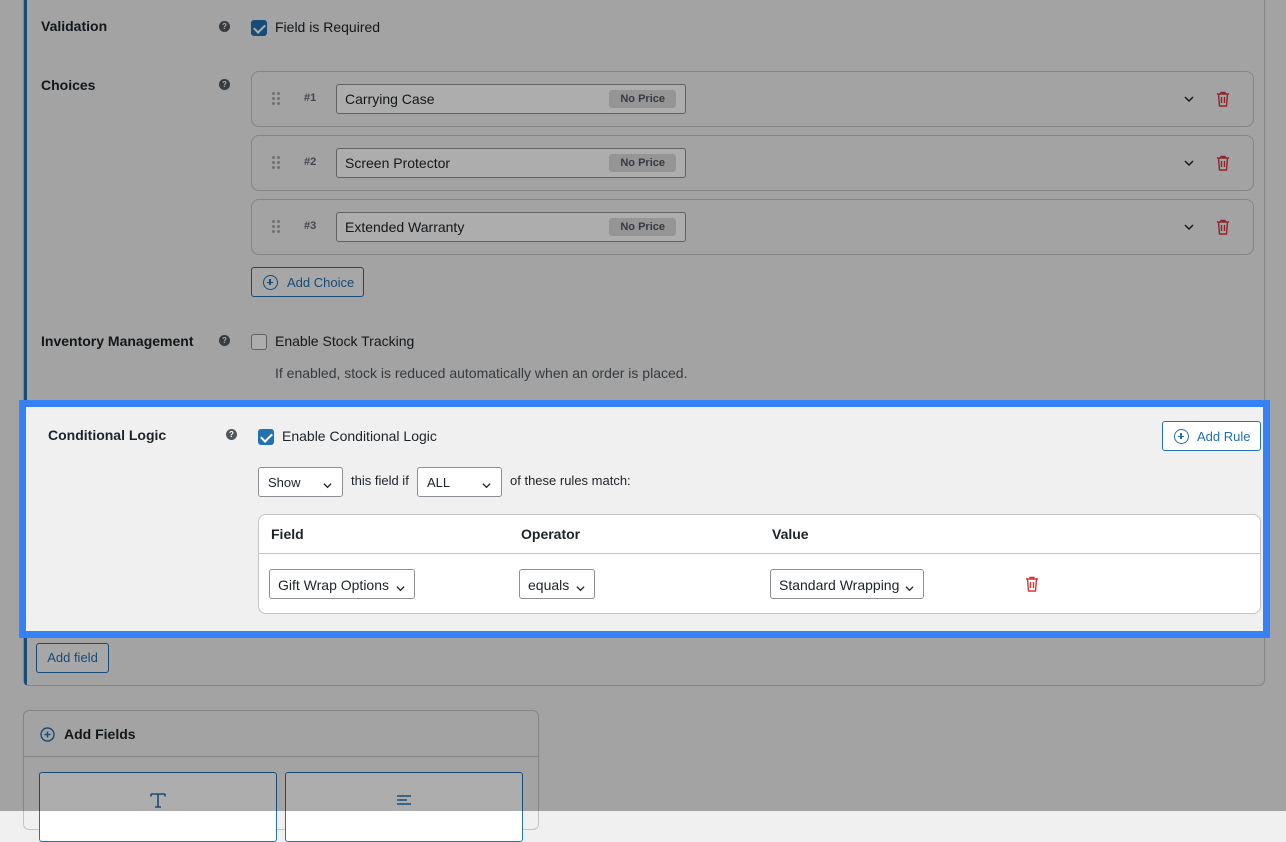  What do you see at coordinates (759, 534) in the screenshot?
I see `rules-table-header: Field Operator Value` at bounding box center [759, 534].